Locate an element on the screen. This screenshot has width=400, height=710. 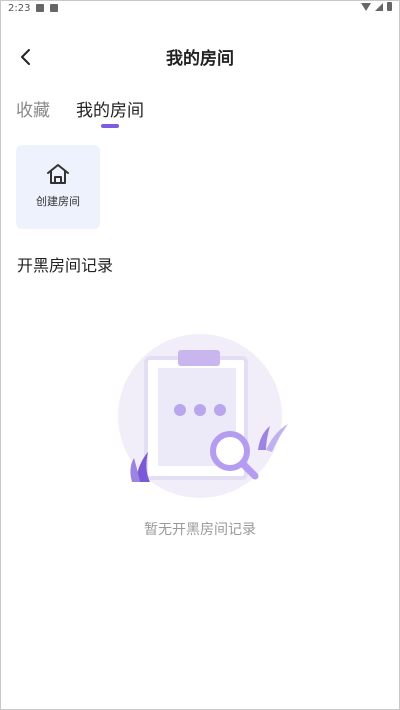
wifi-icon is located at coordinates (366, 6).